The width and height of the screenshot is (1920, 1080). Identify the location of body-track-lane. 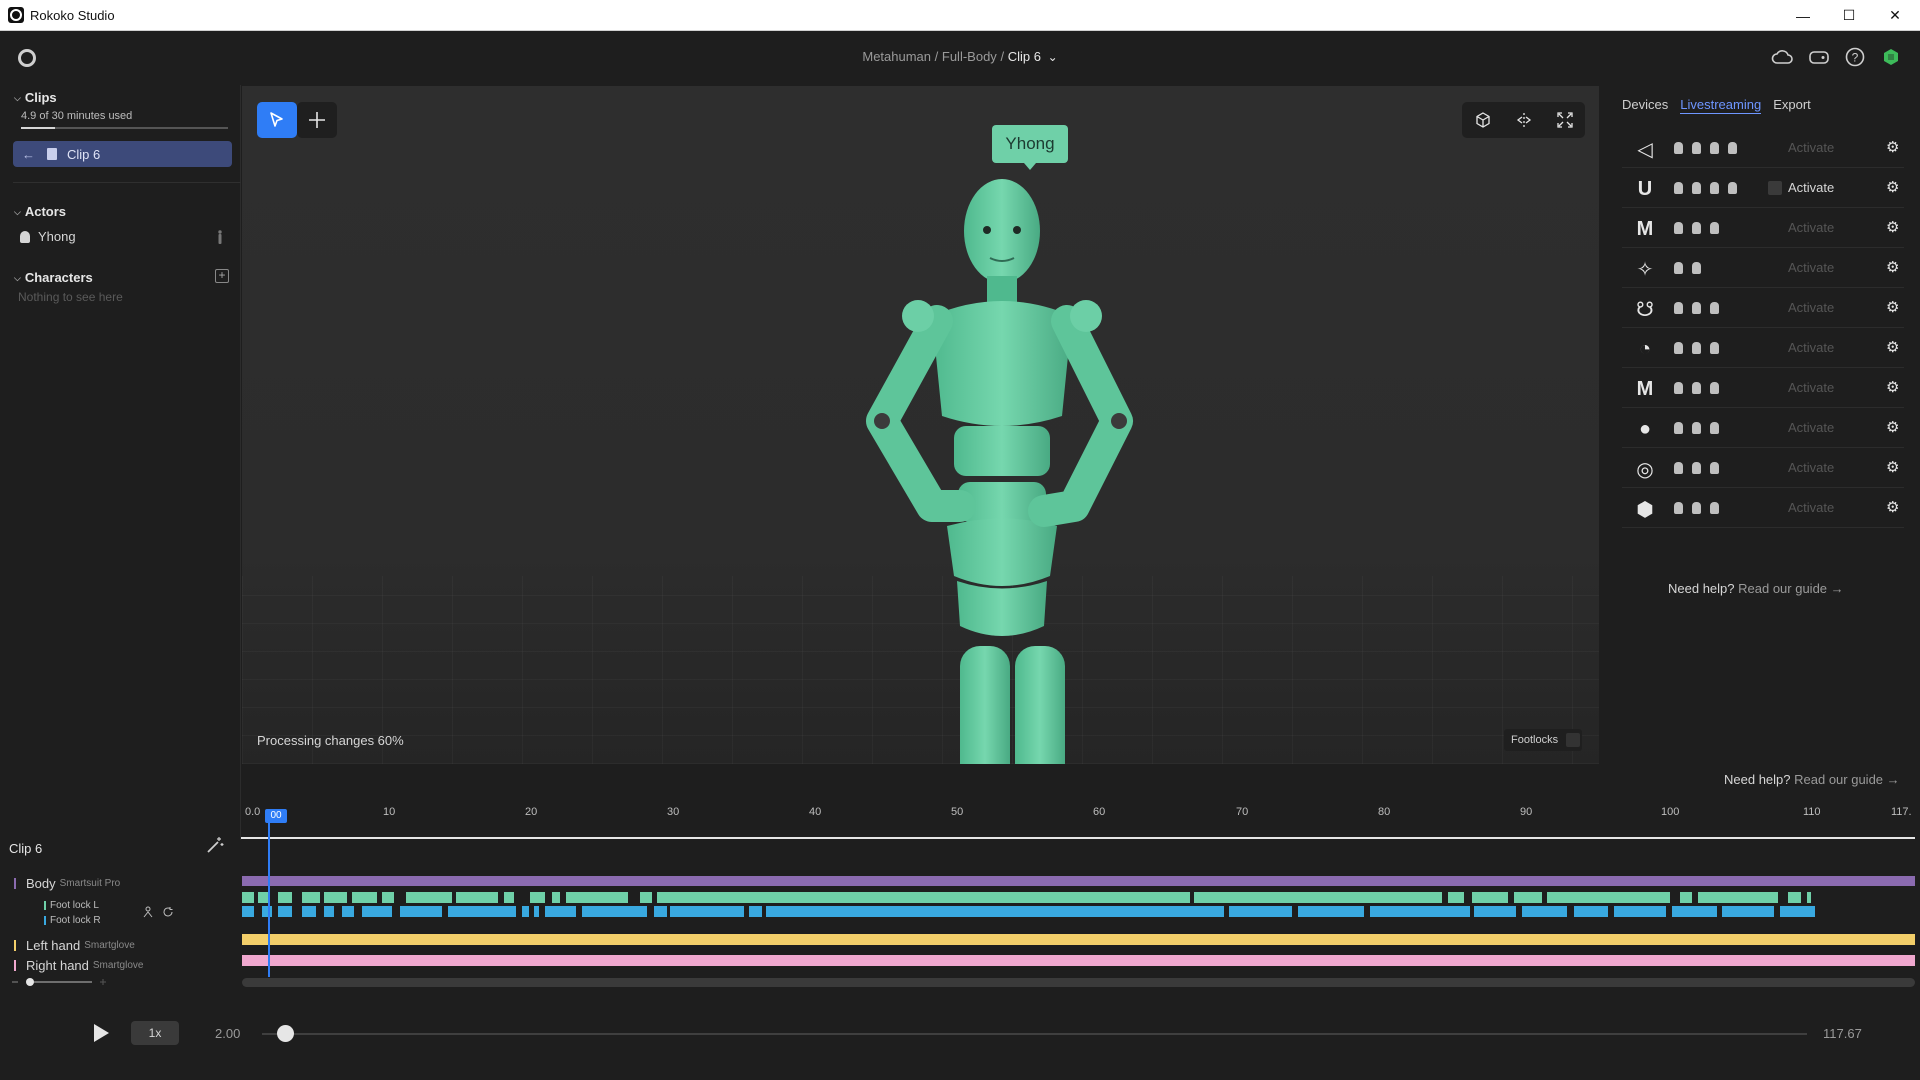
(1078, 881).